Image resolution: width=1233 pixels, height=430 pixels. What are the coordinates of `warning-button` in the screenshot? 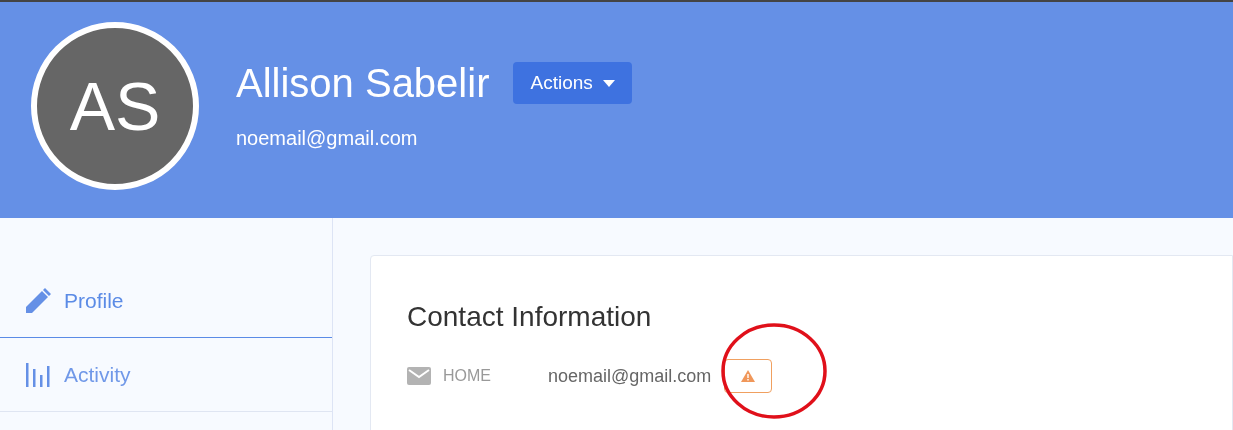 It's located at (748, 376).